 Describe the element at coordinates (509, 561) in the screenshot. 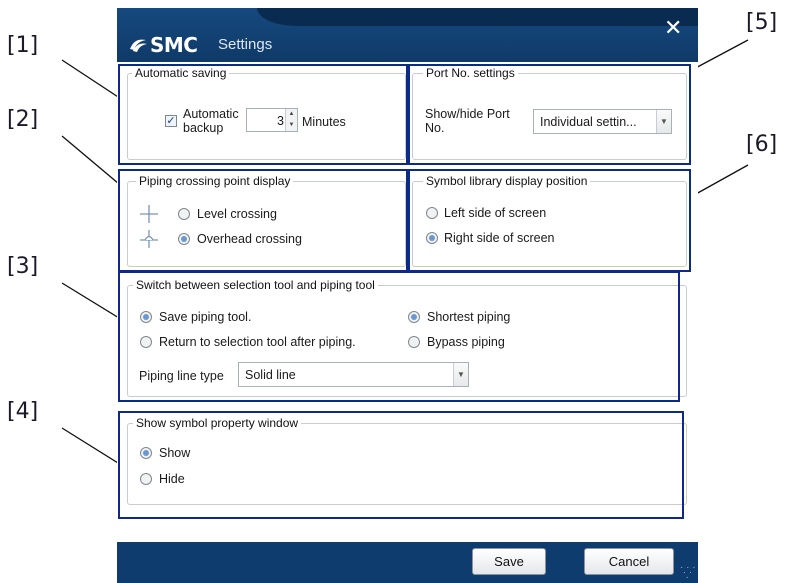

I see `save-button: Save` at that location.